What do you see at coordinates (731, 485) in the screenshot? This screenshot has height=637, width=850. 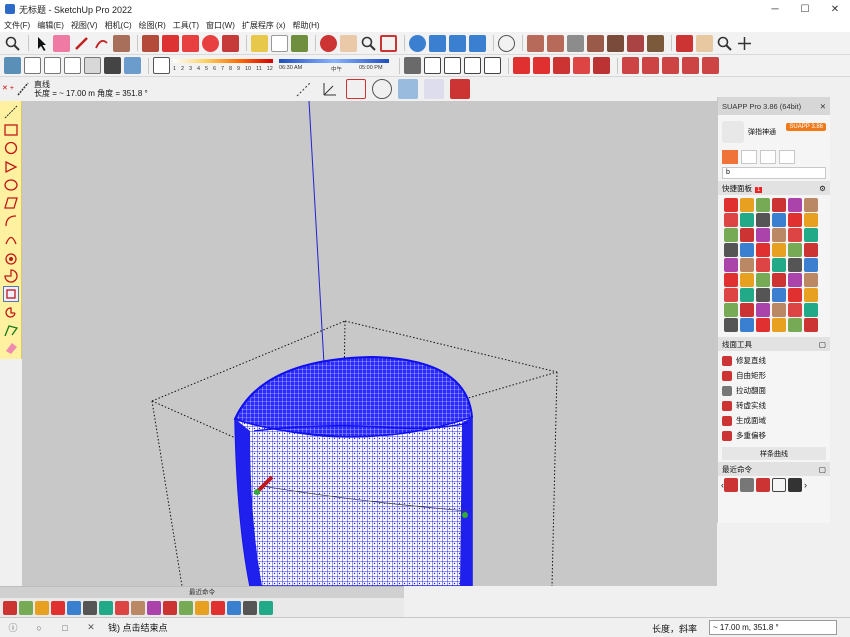 I see `recent-pencil-icon` at bounding box center [731, 485].